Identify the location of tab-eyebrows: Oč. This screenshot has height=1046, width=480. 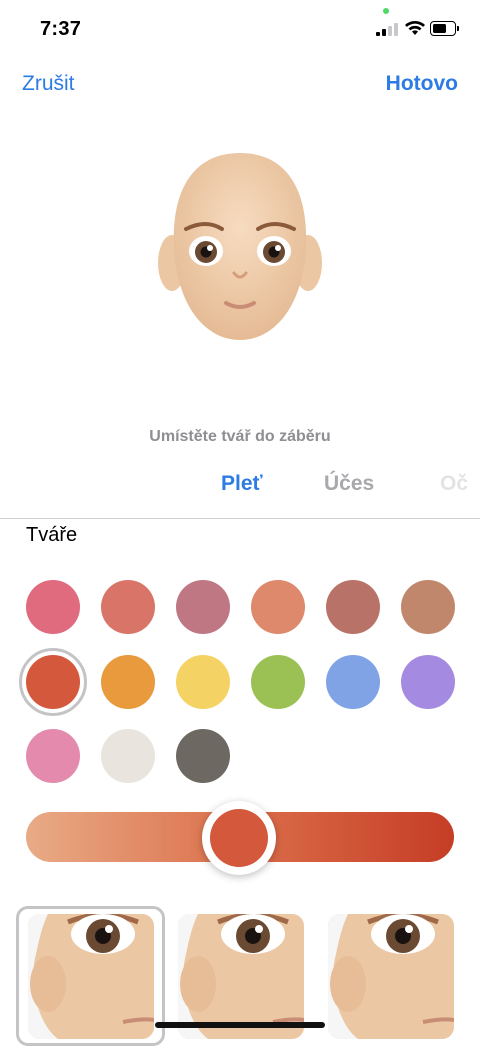
(454, 484).